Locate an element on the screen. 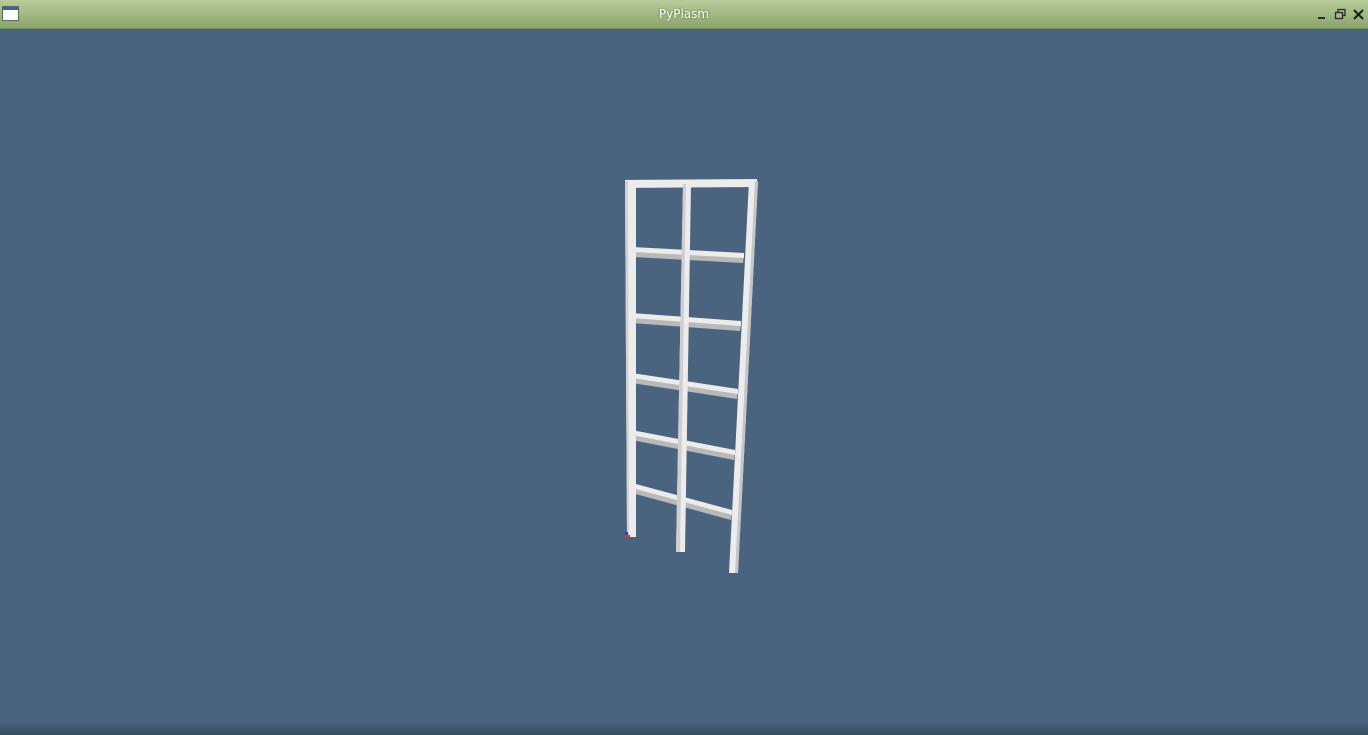  maximize-button is located at coordinates (1340, 14).